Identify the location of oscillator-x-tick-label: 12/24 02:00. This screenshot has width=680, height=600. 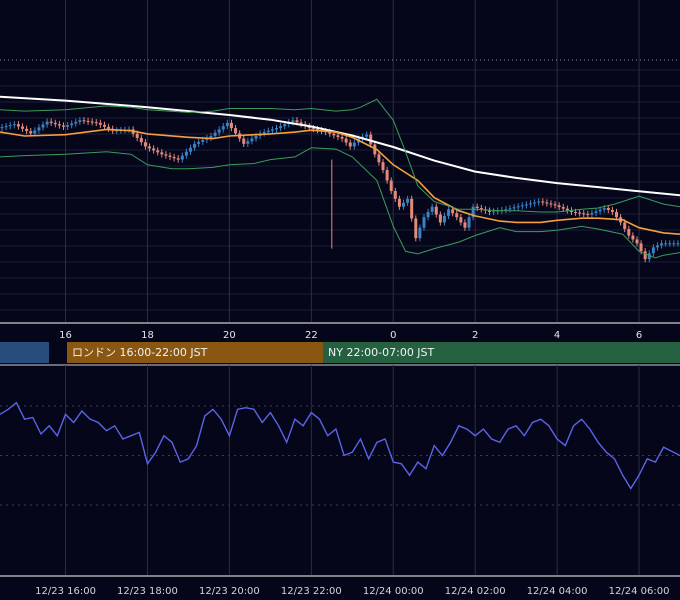
(475, 591).